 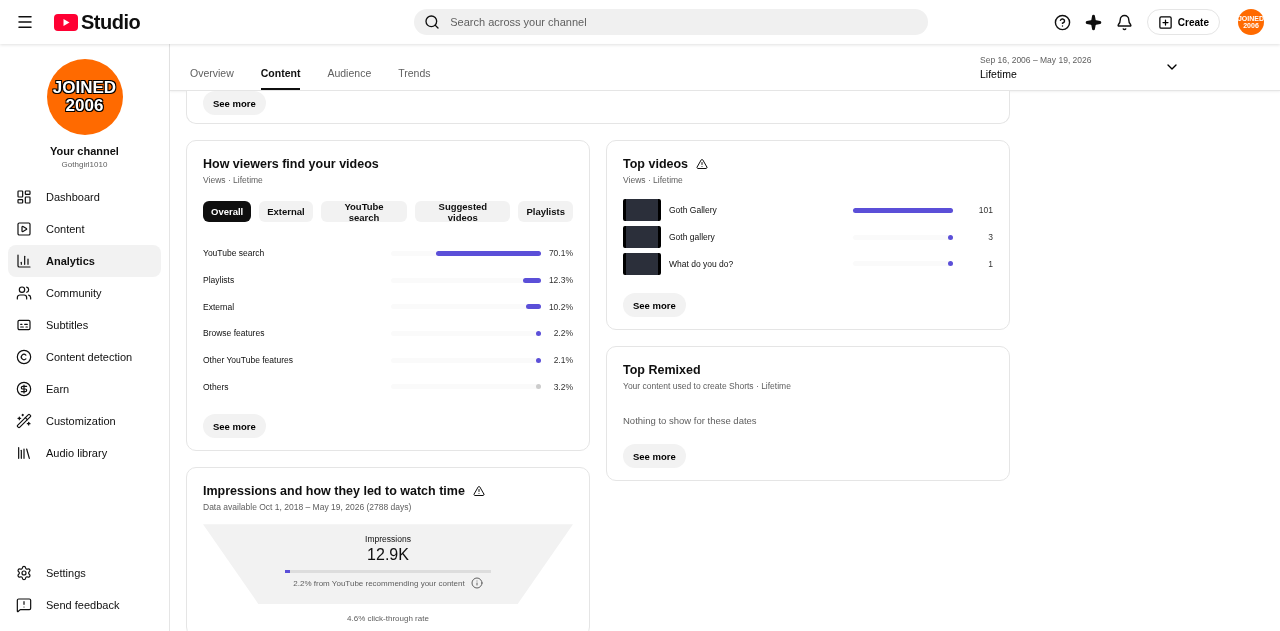 I want to click on copyright-icon, so click(x=24, y=357).